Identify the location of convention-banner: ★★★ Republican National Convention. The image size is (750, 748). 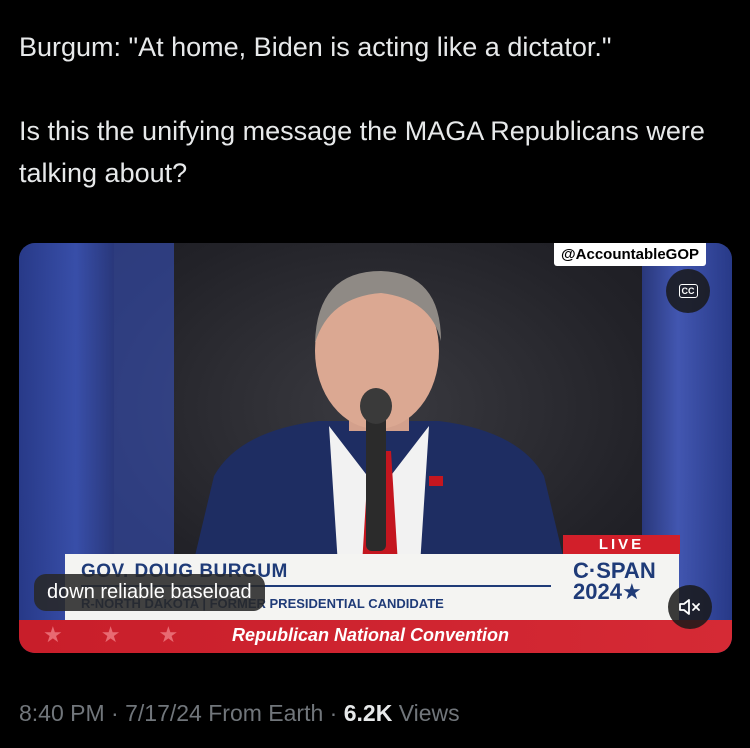
(375, 636).